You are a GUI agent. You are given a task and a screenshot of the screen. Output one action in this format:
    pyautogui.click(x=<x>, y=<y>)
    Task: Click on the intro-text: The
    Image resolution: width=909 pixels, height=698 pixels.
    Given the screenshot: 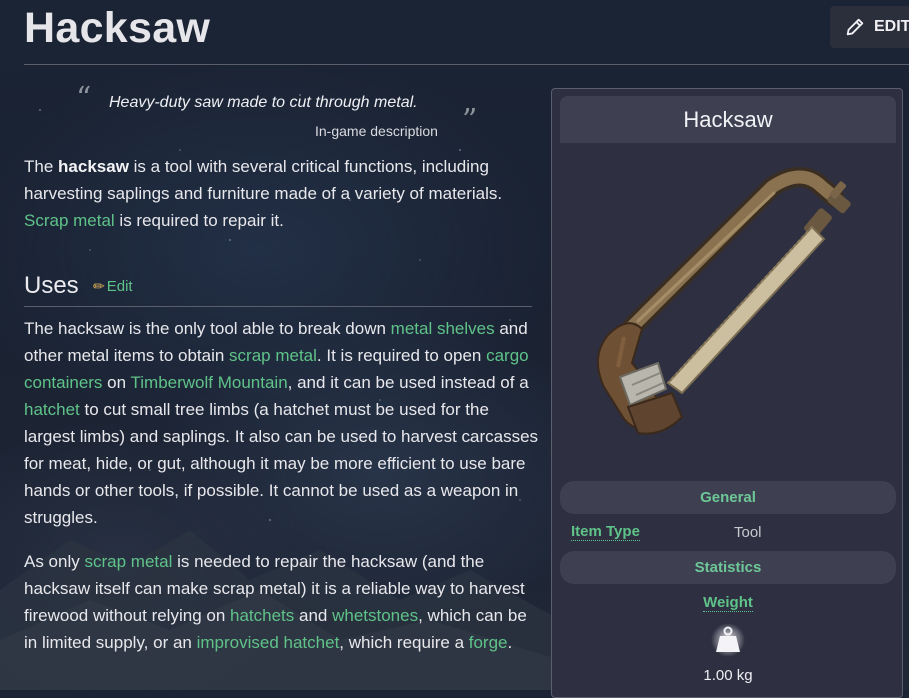 What is the action you would take?
    pyautogui.click(x=41, y=166)
    